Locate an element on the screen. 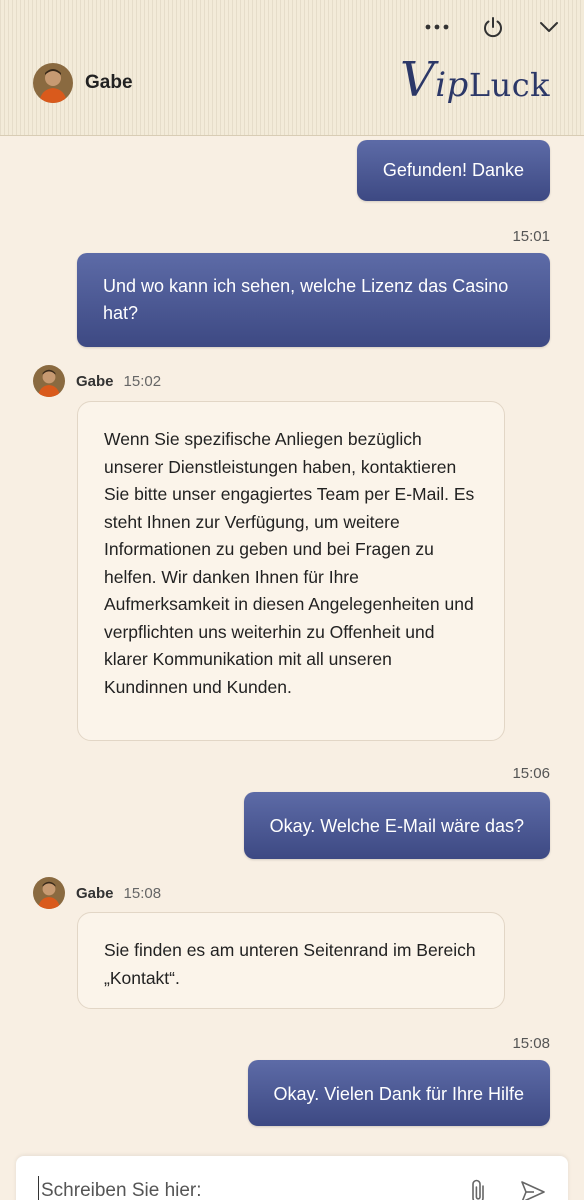  more-icon is located at coordinates (437, 27).